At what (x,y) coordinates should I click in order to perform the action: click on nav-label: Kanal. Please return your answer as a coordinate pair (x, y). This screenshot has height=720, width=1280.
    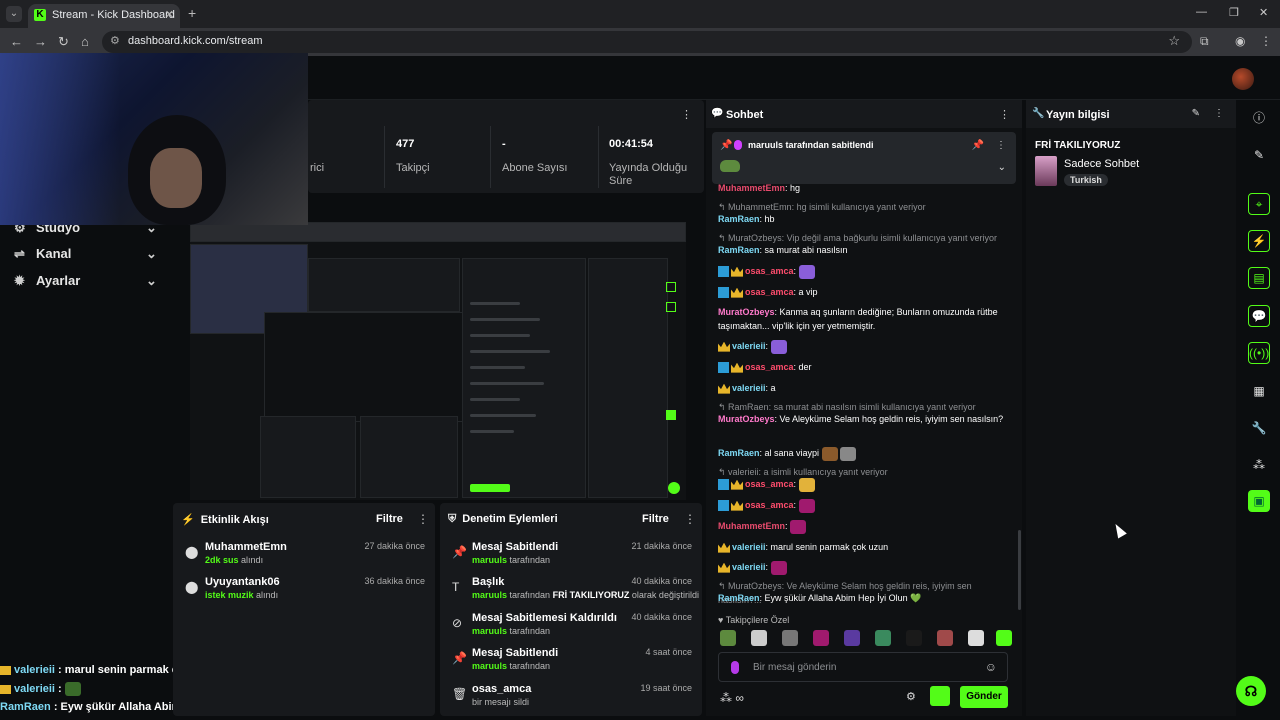
    Looking at the image, I should click on (54, 253).